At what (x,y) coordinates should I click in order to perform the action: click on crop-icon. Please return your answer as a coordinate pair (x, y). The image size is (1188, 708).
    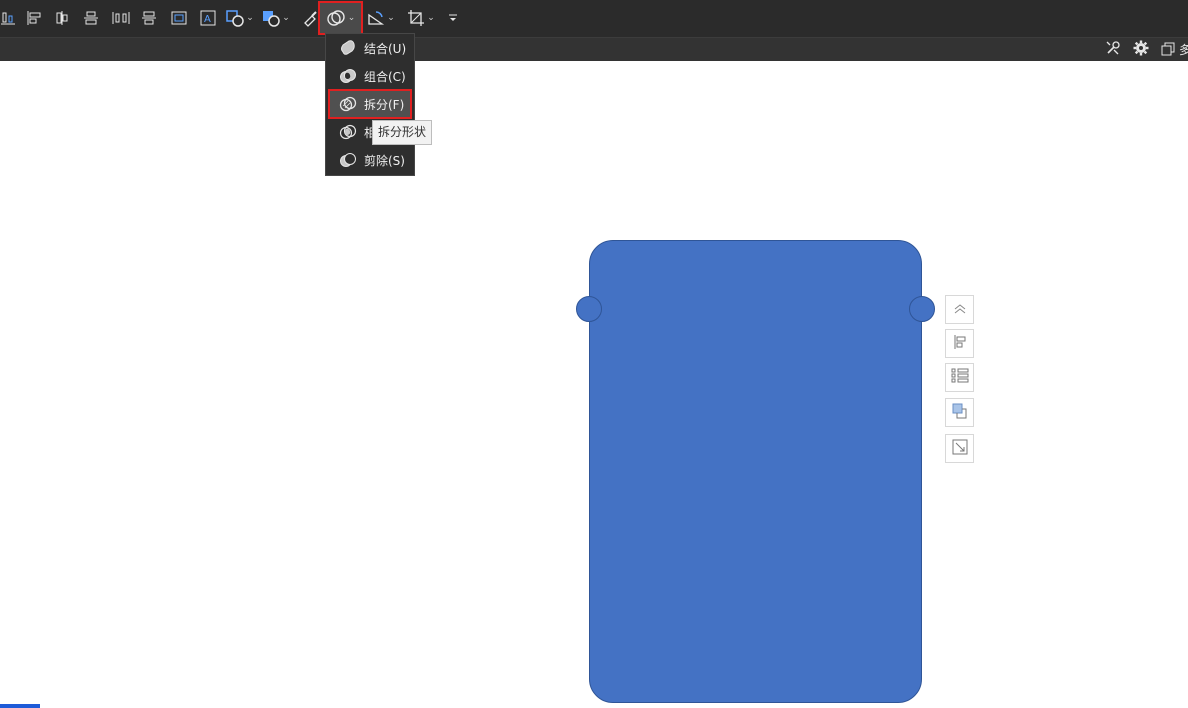
    Looking at the image, I should click on (416, 18).